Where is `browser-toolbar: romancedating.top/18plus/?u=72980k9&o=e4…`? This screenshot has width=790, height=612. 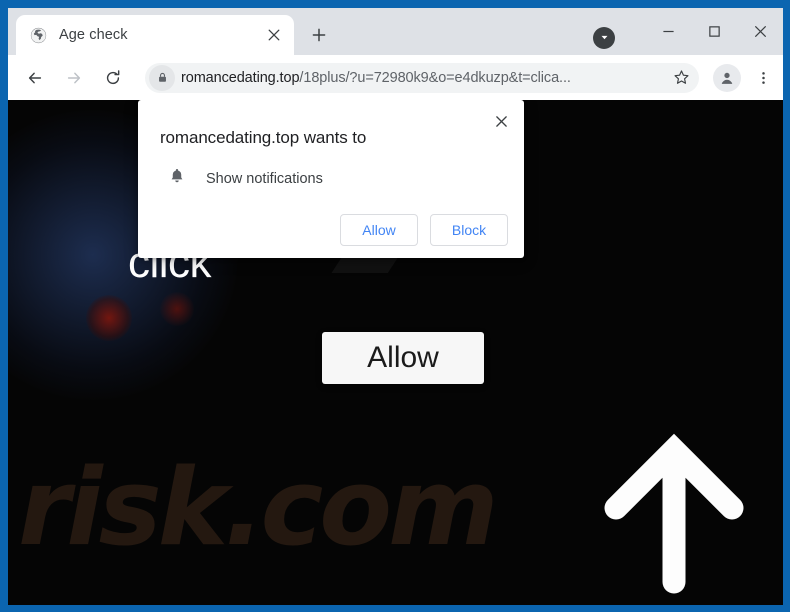 browser-toolbar: romancedating.top/18plus/?u=72980k9&o=e4… is located at coordinates (395, 77).